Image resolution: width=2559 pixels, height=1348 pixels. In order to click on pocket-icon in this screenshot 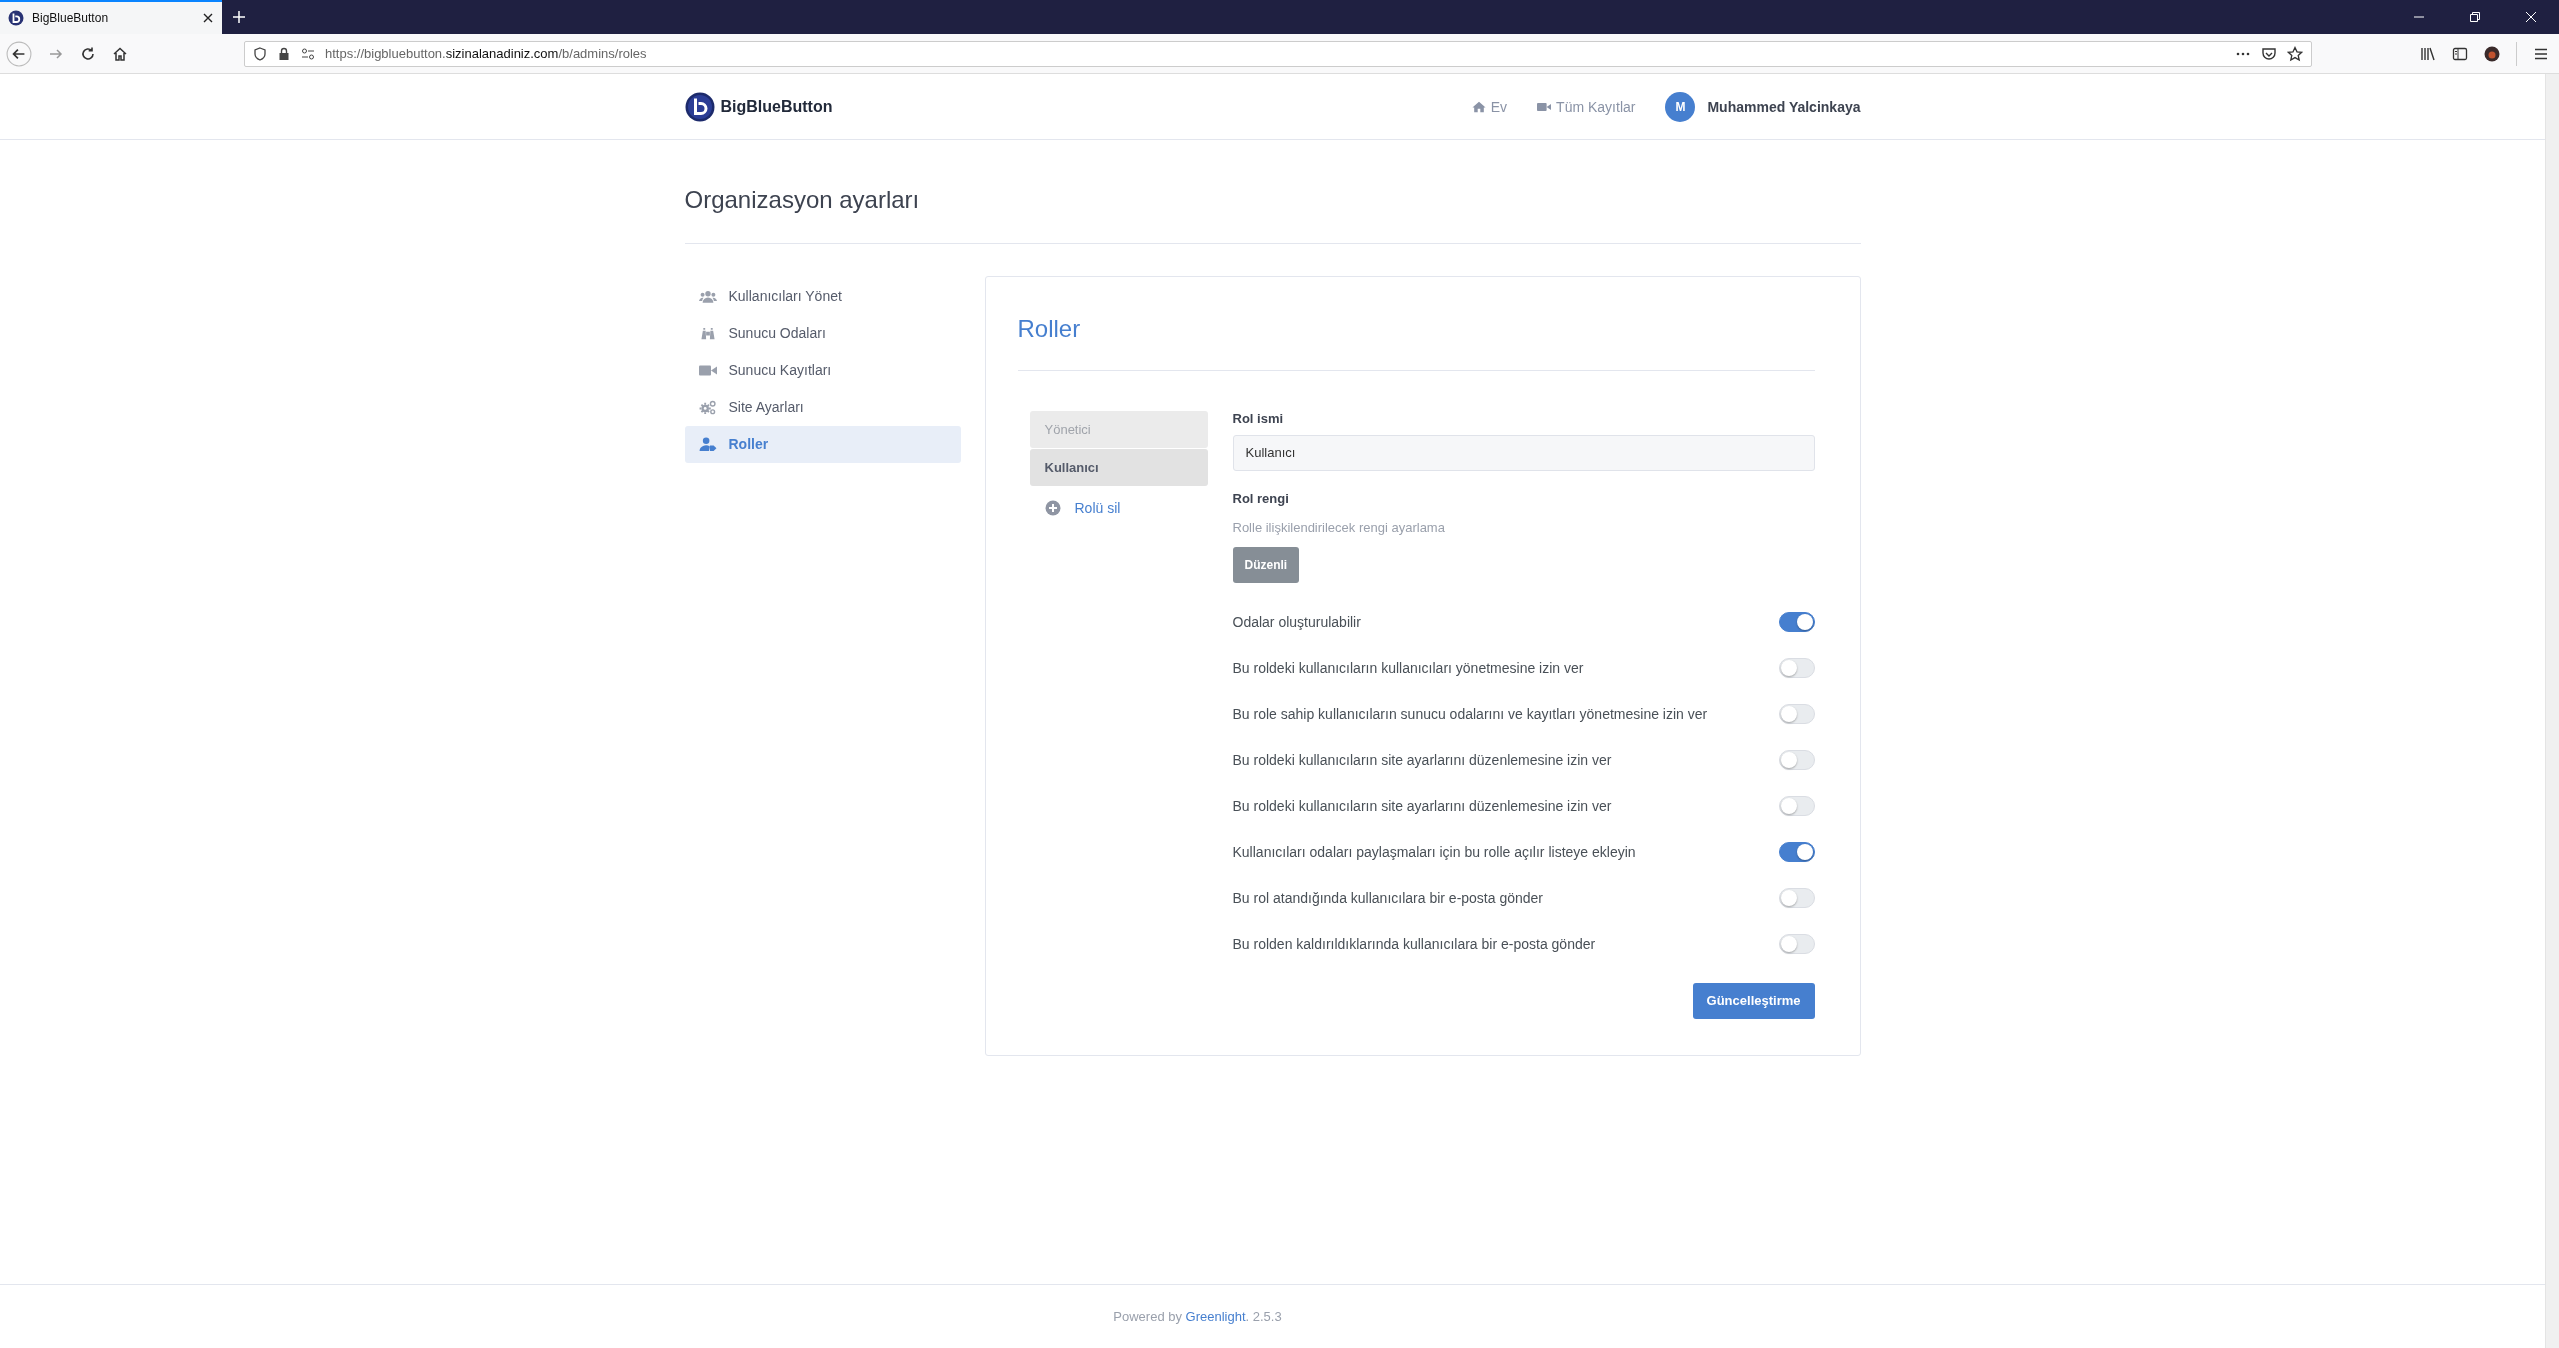, I will do `click(2269, 53)`.